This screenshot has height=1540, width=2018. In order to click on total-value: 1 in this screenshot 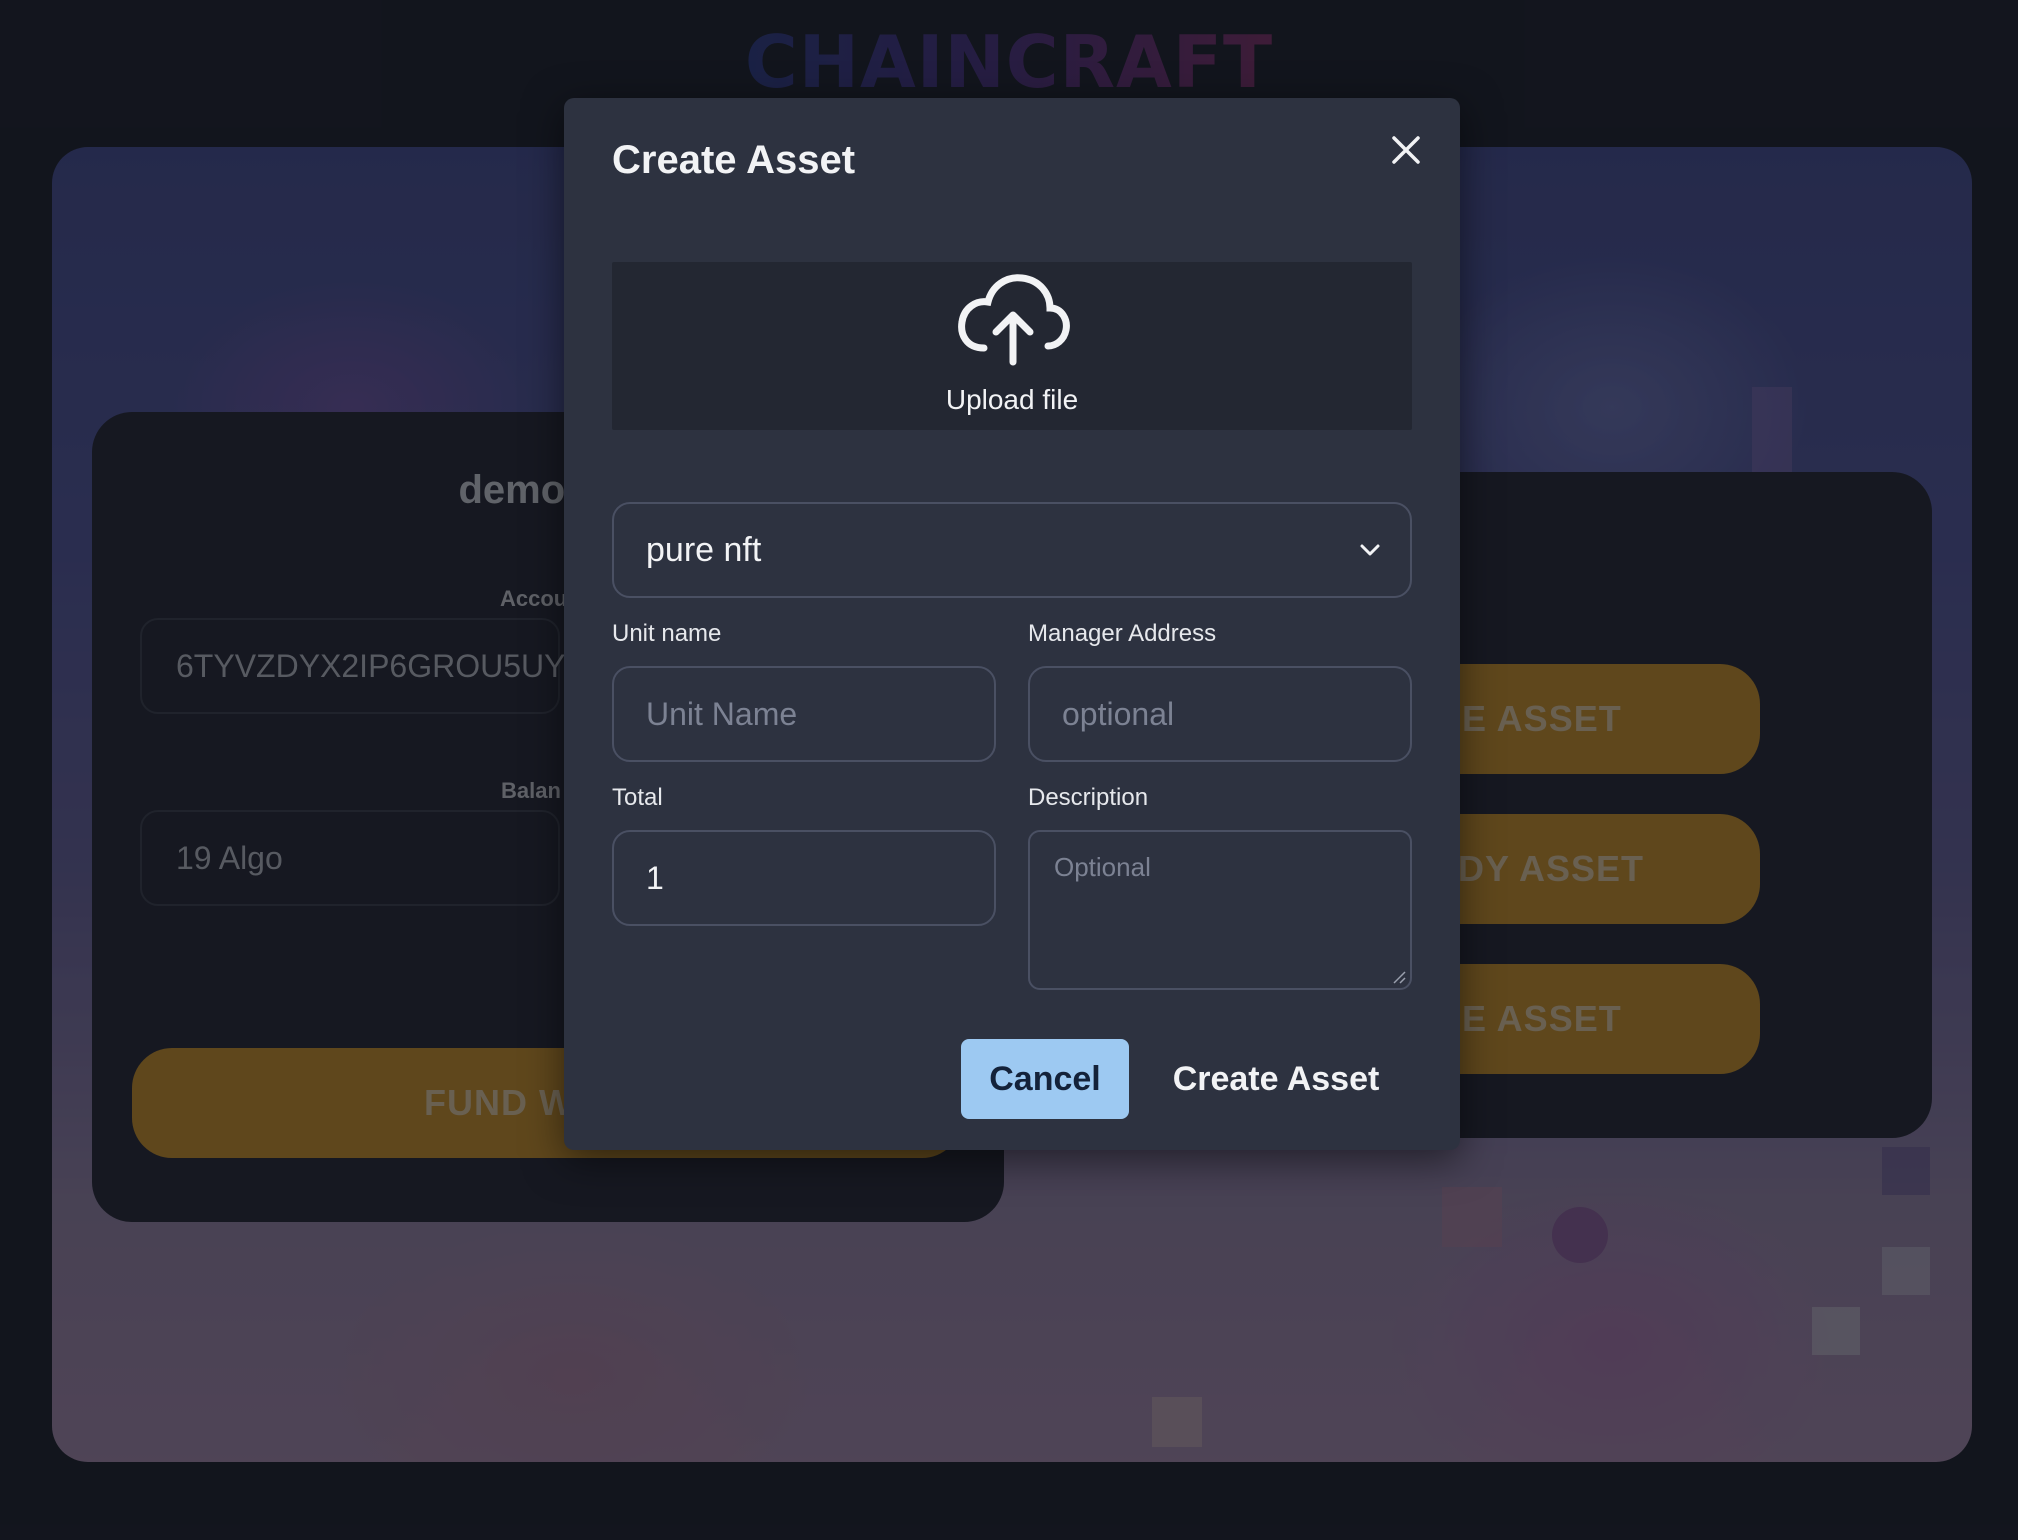, I will do `click(655, 877)`.